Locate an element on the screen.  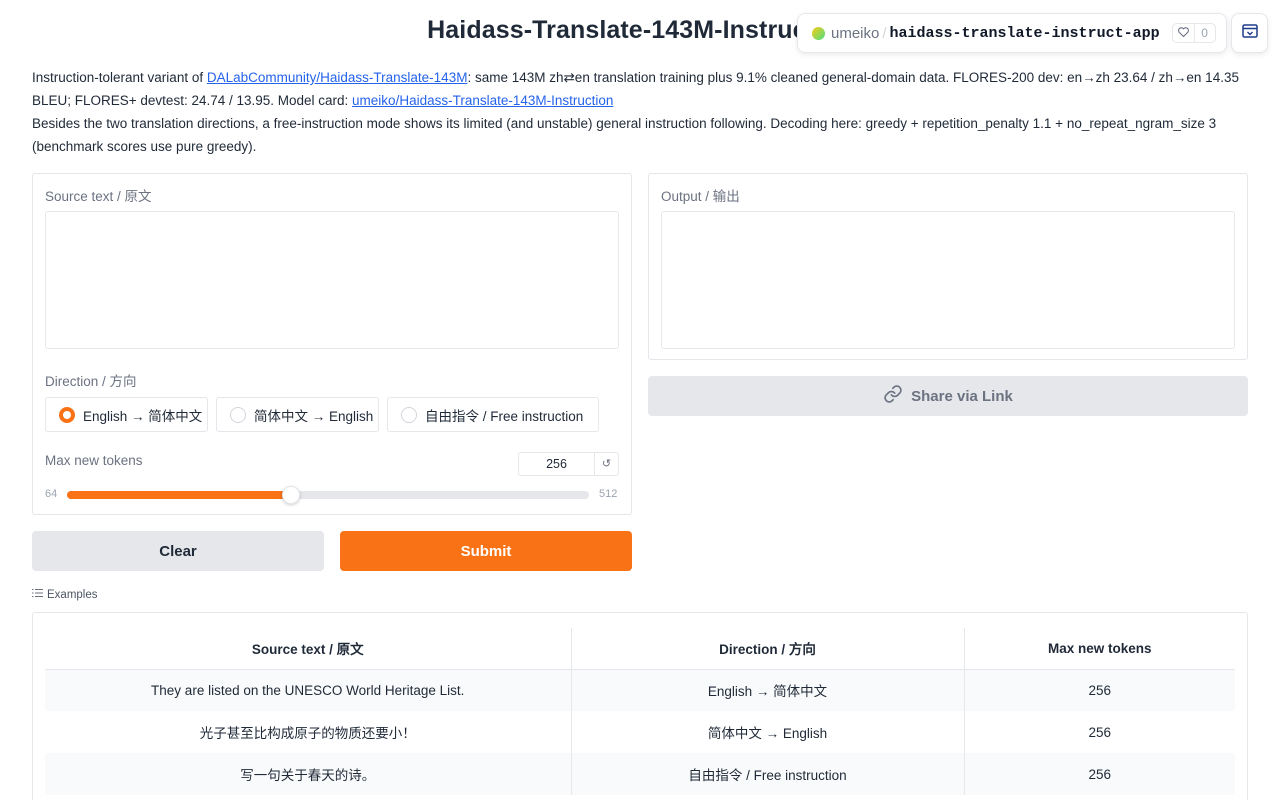
table-row: 写一句关于春天的诗。 自由指令 / Free instruction 256 is located at coordinates (640, 774).